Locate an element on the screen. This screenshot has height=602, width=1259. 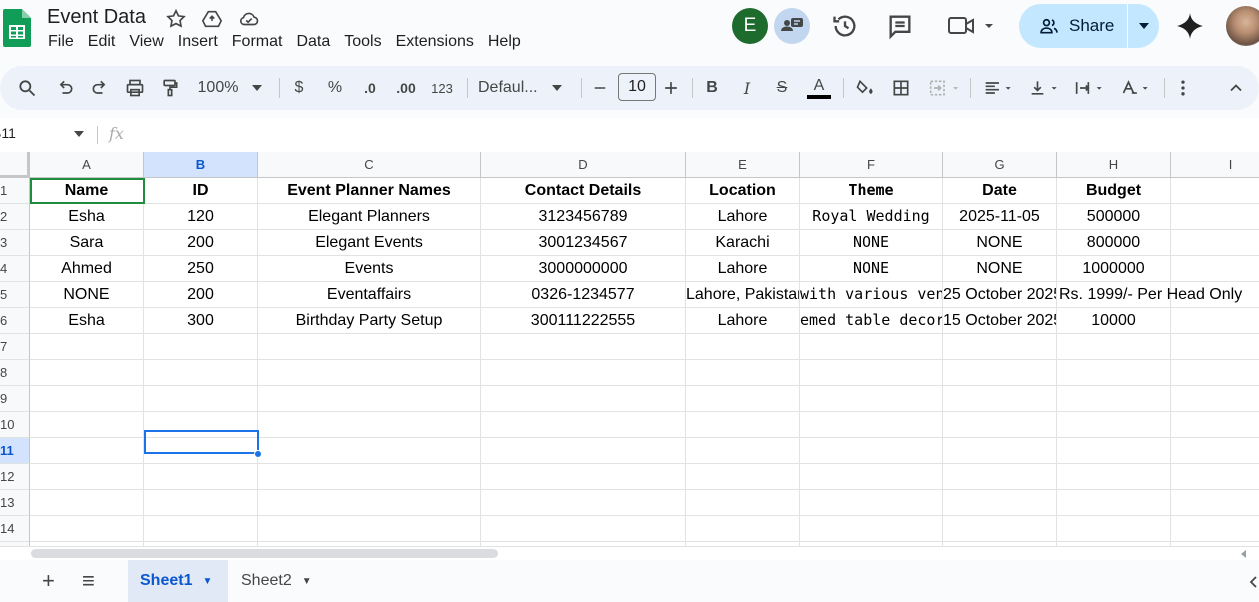
cell-h10 is located at coordinates (1114, 425).